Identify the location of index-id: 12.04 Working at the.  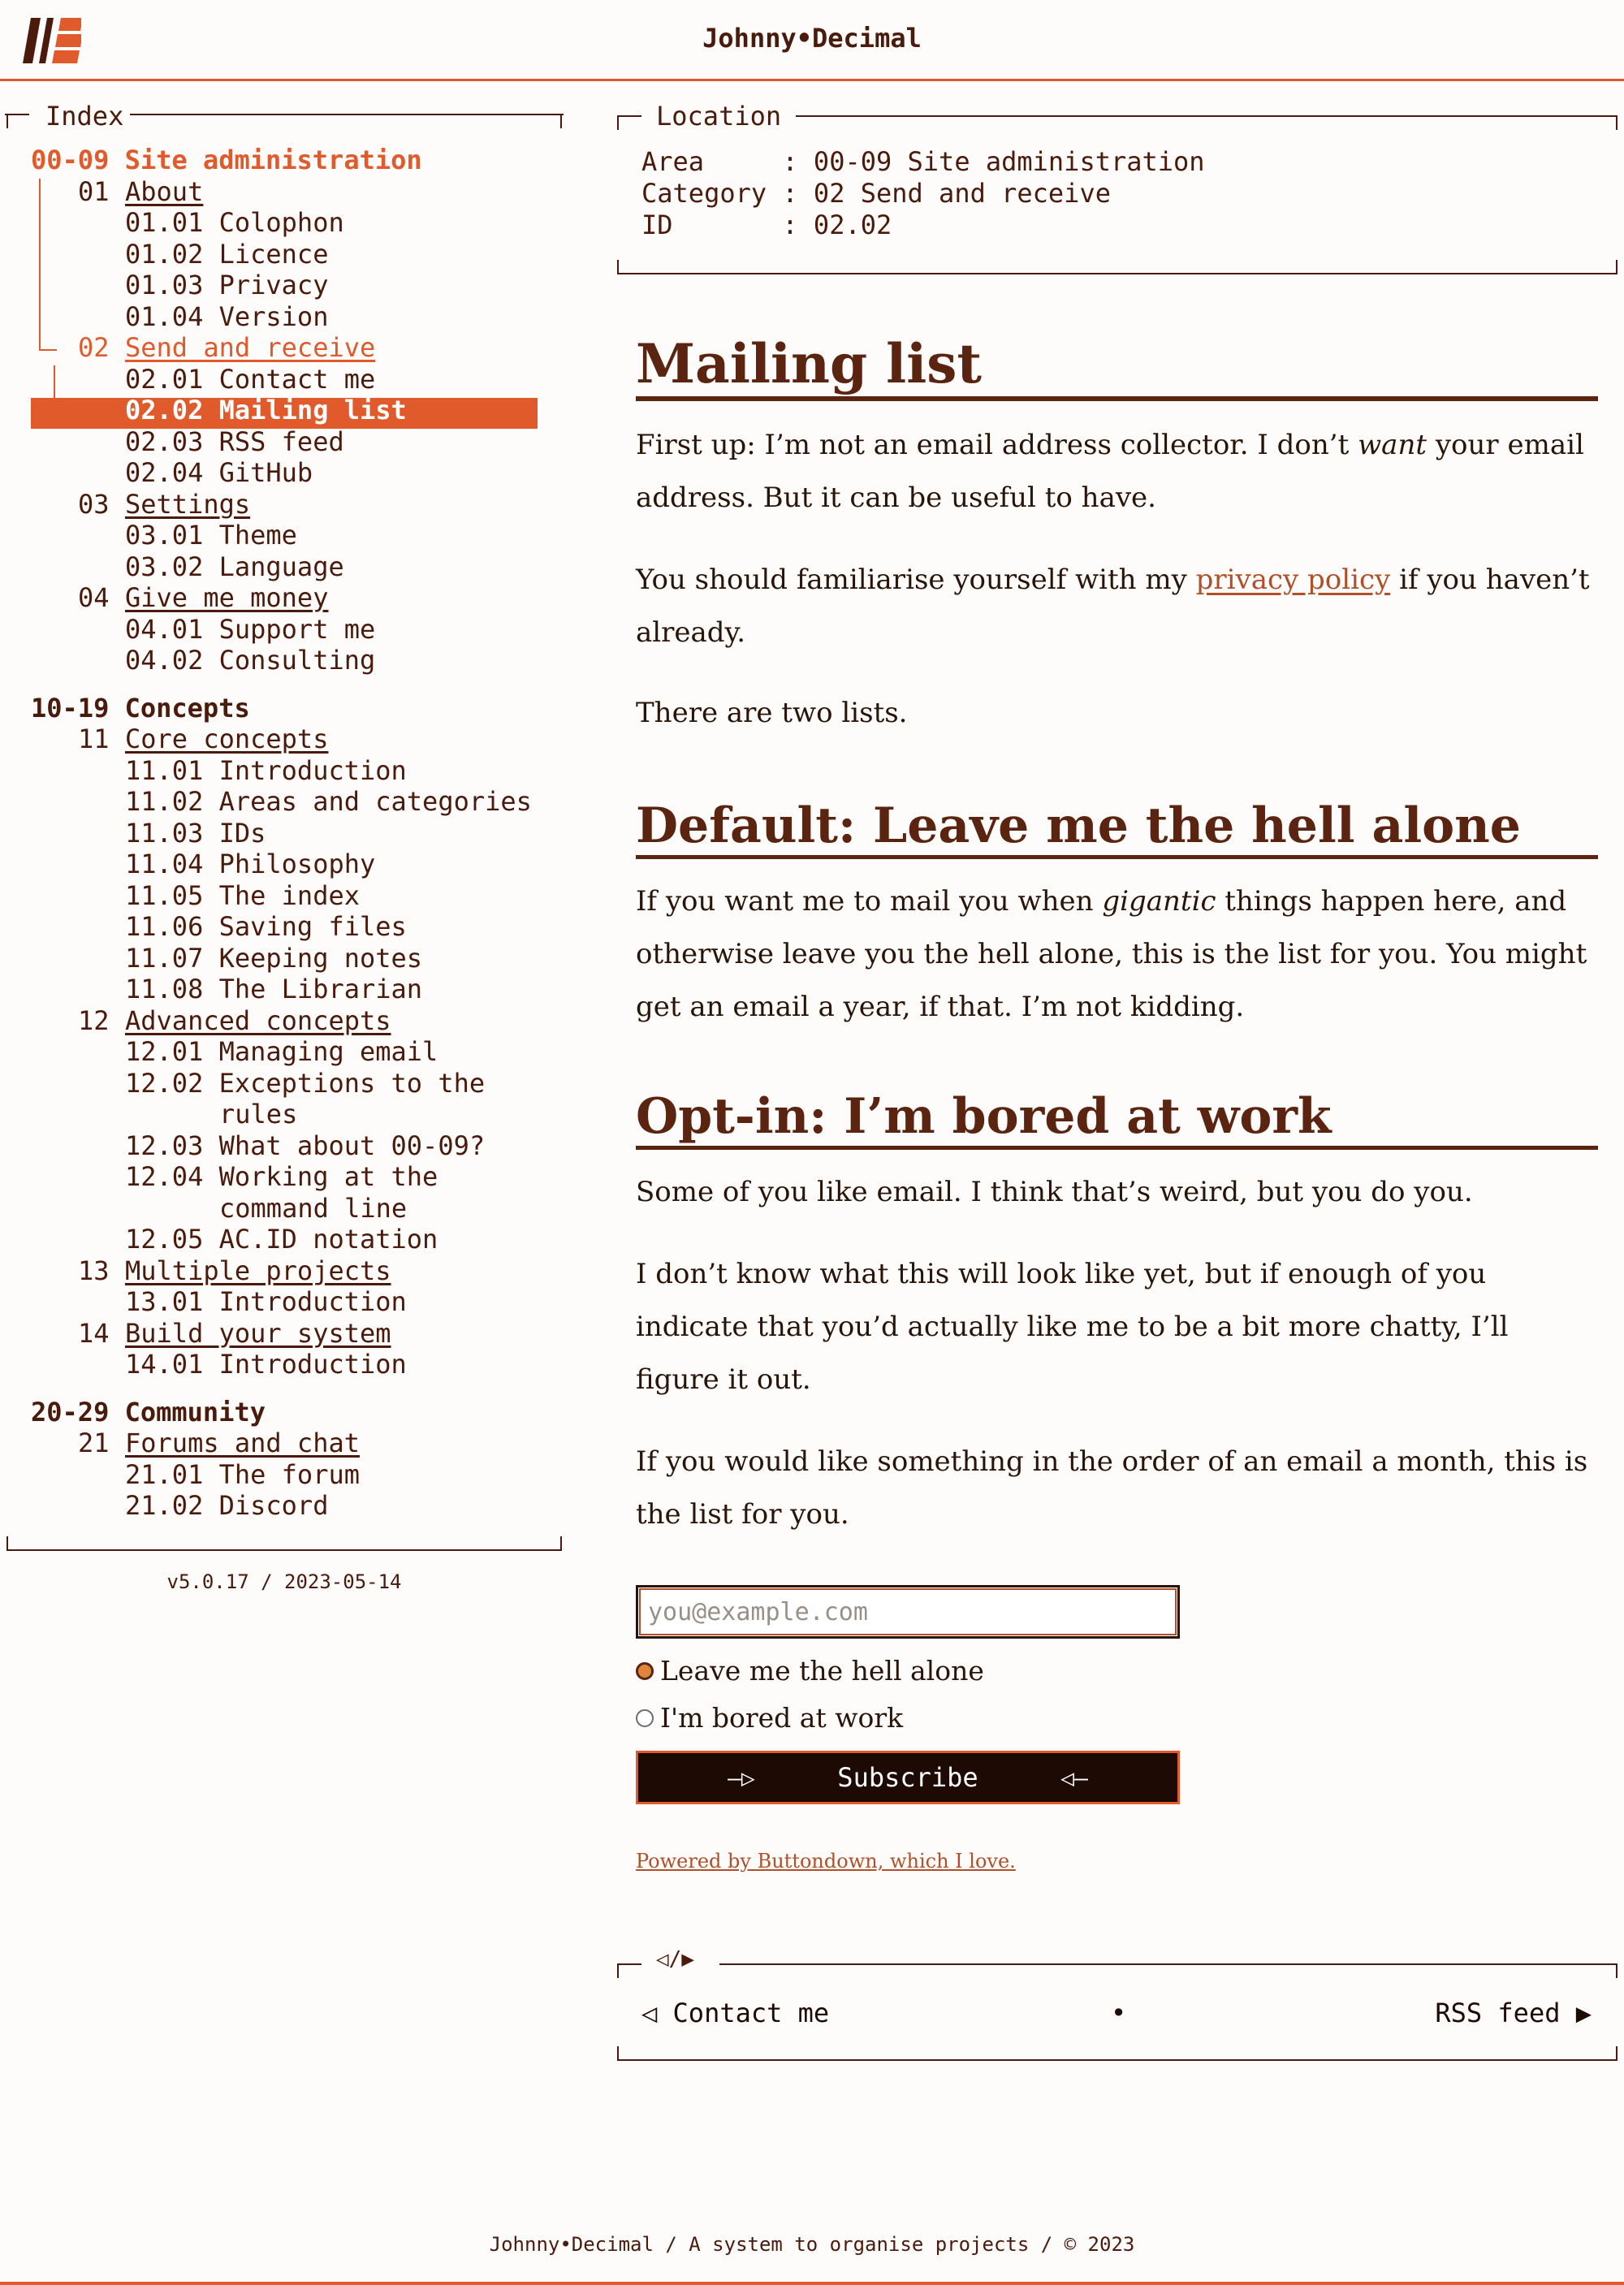
(291, 1177).